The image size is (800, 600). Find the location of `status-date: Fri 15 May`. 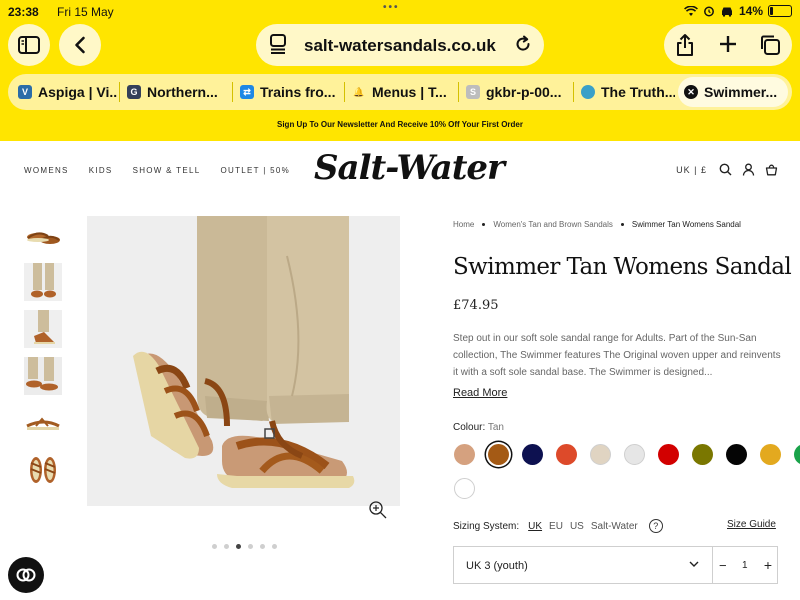

status-date: Fri 15 May is located at coordinates (85, 12).